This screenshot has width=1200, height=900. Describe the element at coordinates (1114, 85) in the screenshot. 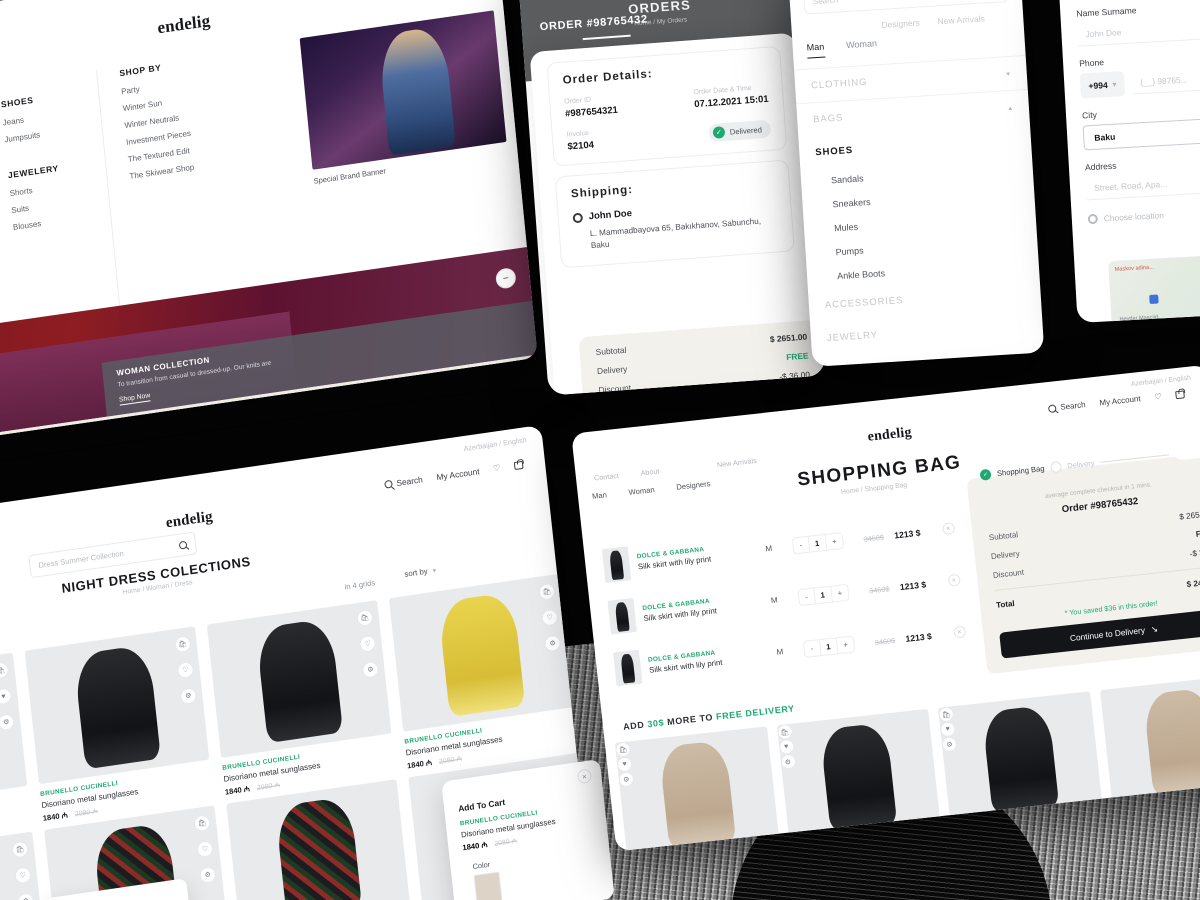

I see `chevron-down-icon: ▾` at that location.